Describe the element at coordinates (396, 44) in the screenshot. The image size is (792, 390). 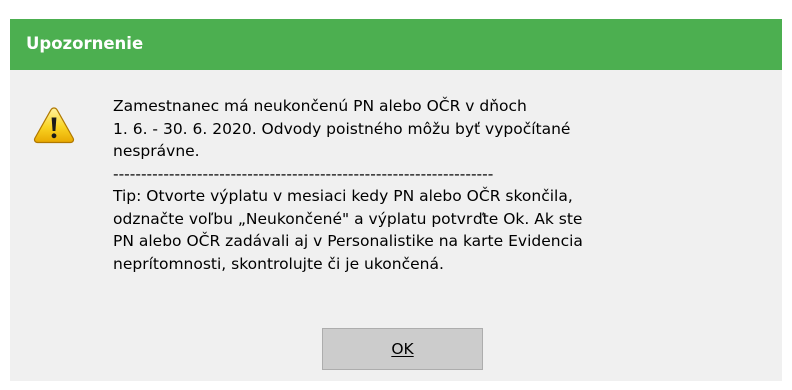
I see `dialog-title-bar: Upozornenie` at that location.